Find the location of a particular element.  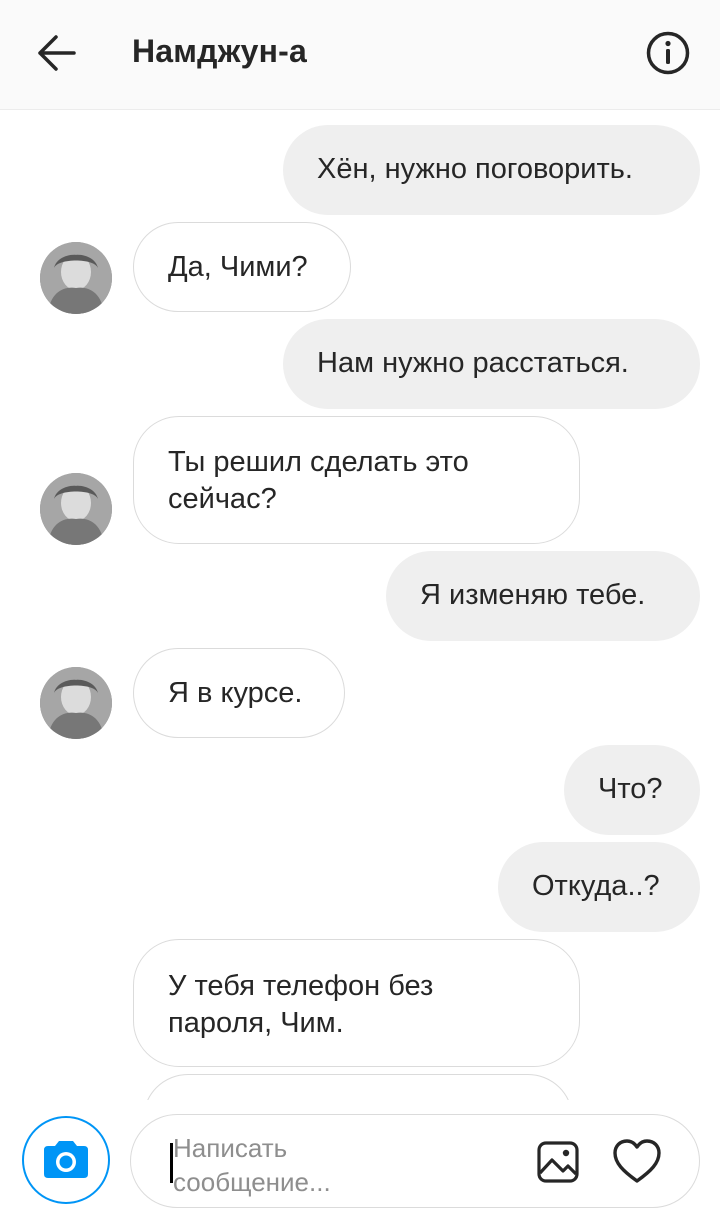

camera-button is located at coordinates (66, 1160).